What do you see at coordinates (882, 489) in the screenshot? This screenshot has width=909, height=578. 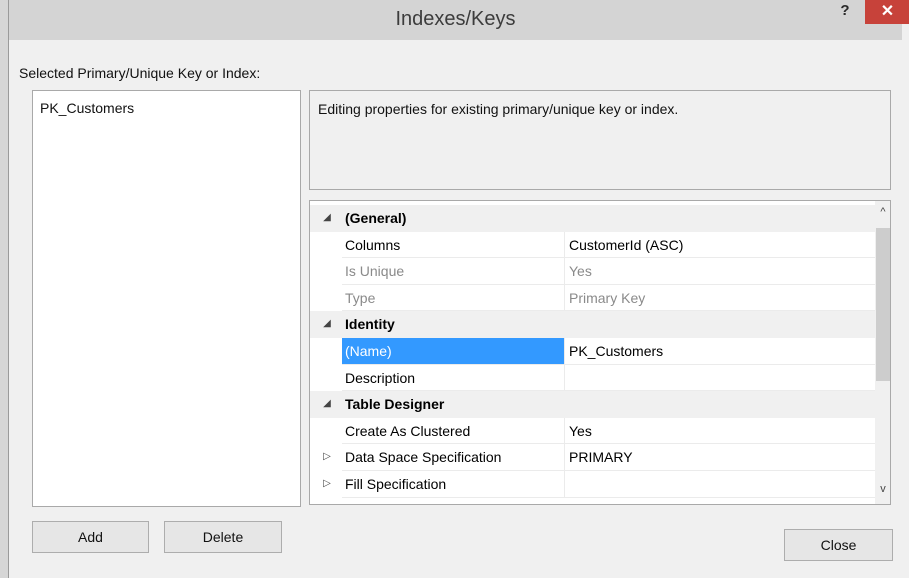 I see `scroll-down-icon: v` at bounding box center [882, 489].